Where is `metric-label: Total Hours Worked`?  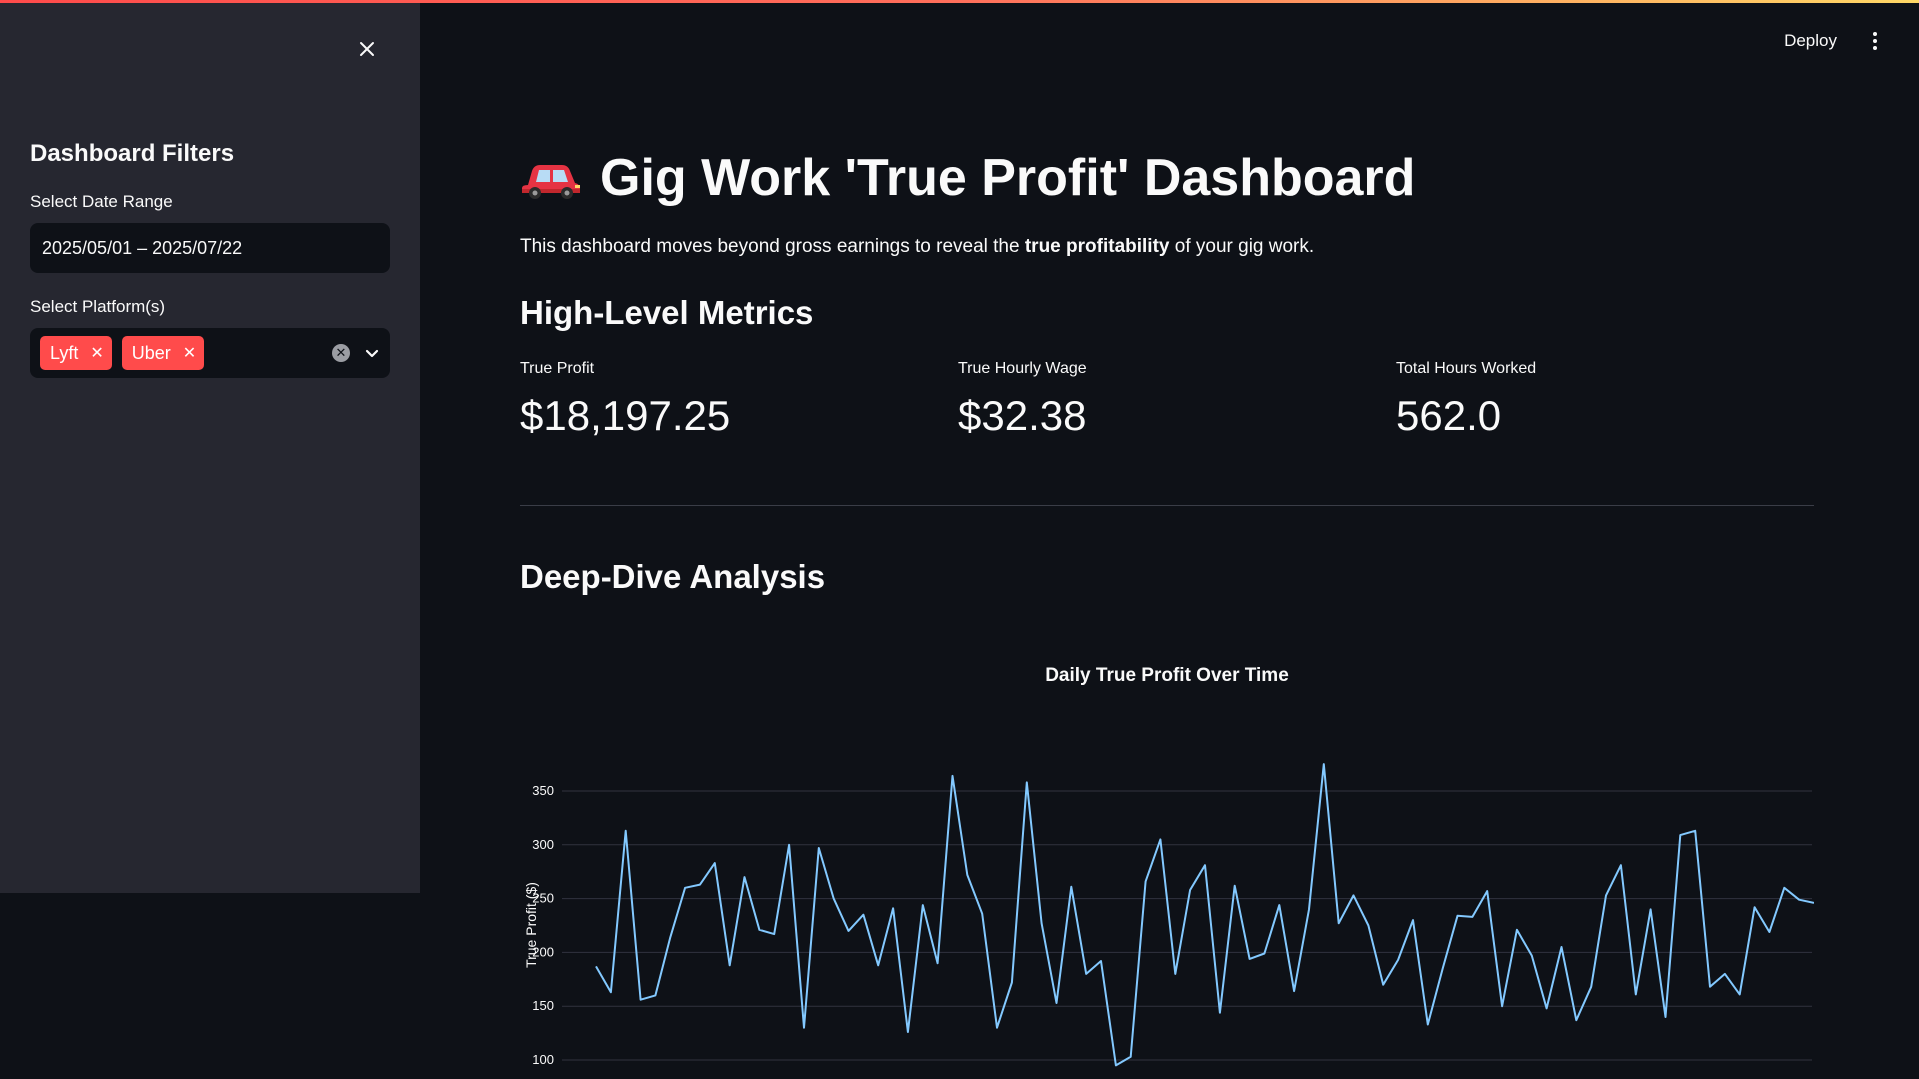 metric-label: Total Hours Worked is located at coordinates (1466, 368).